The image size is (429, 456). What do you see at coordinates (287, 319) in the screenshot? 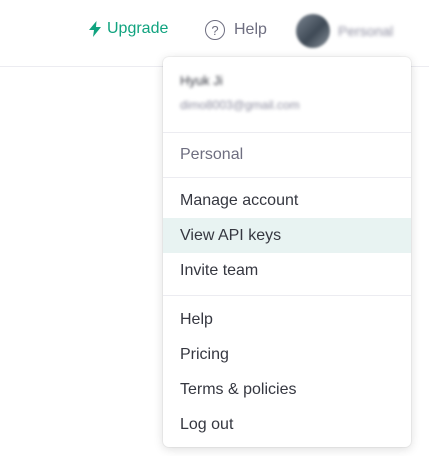
I see `menu-item-help: Help` at bounding box center [287, 319].